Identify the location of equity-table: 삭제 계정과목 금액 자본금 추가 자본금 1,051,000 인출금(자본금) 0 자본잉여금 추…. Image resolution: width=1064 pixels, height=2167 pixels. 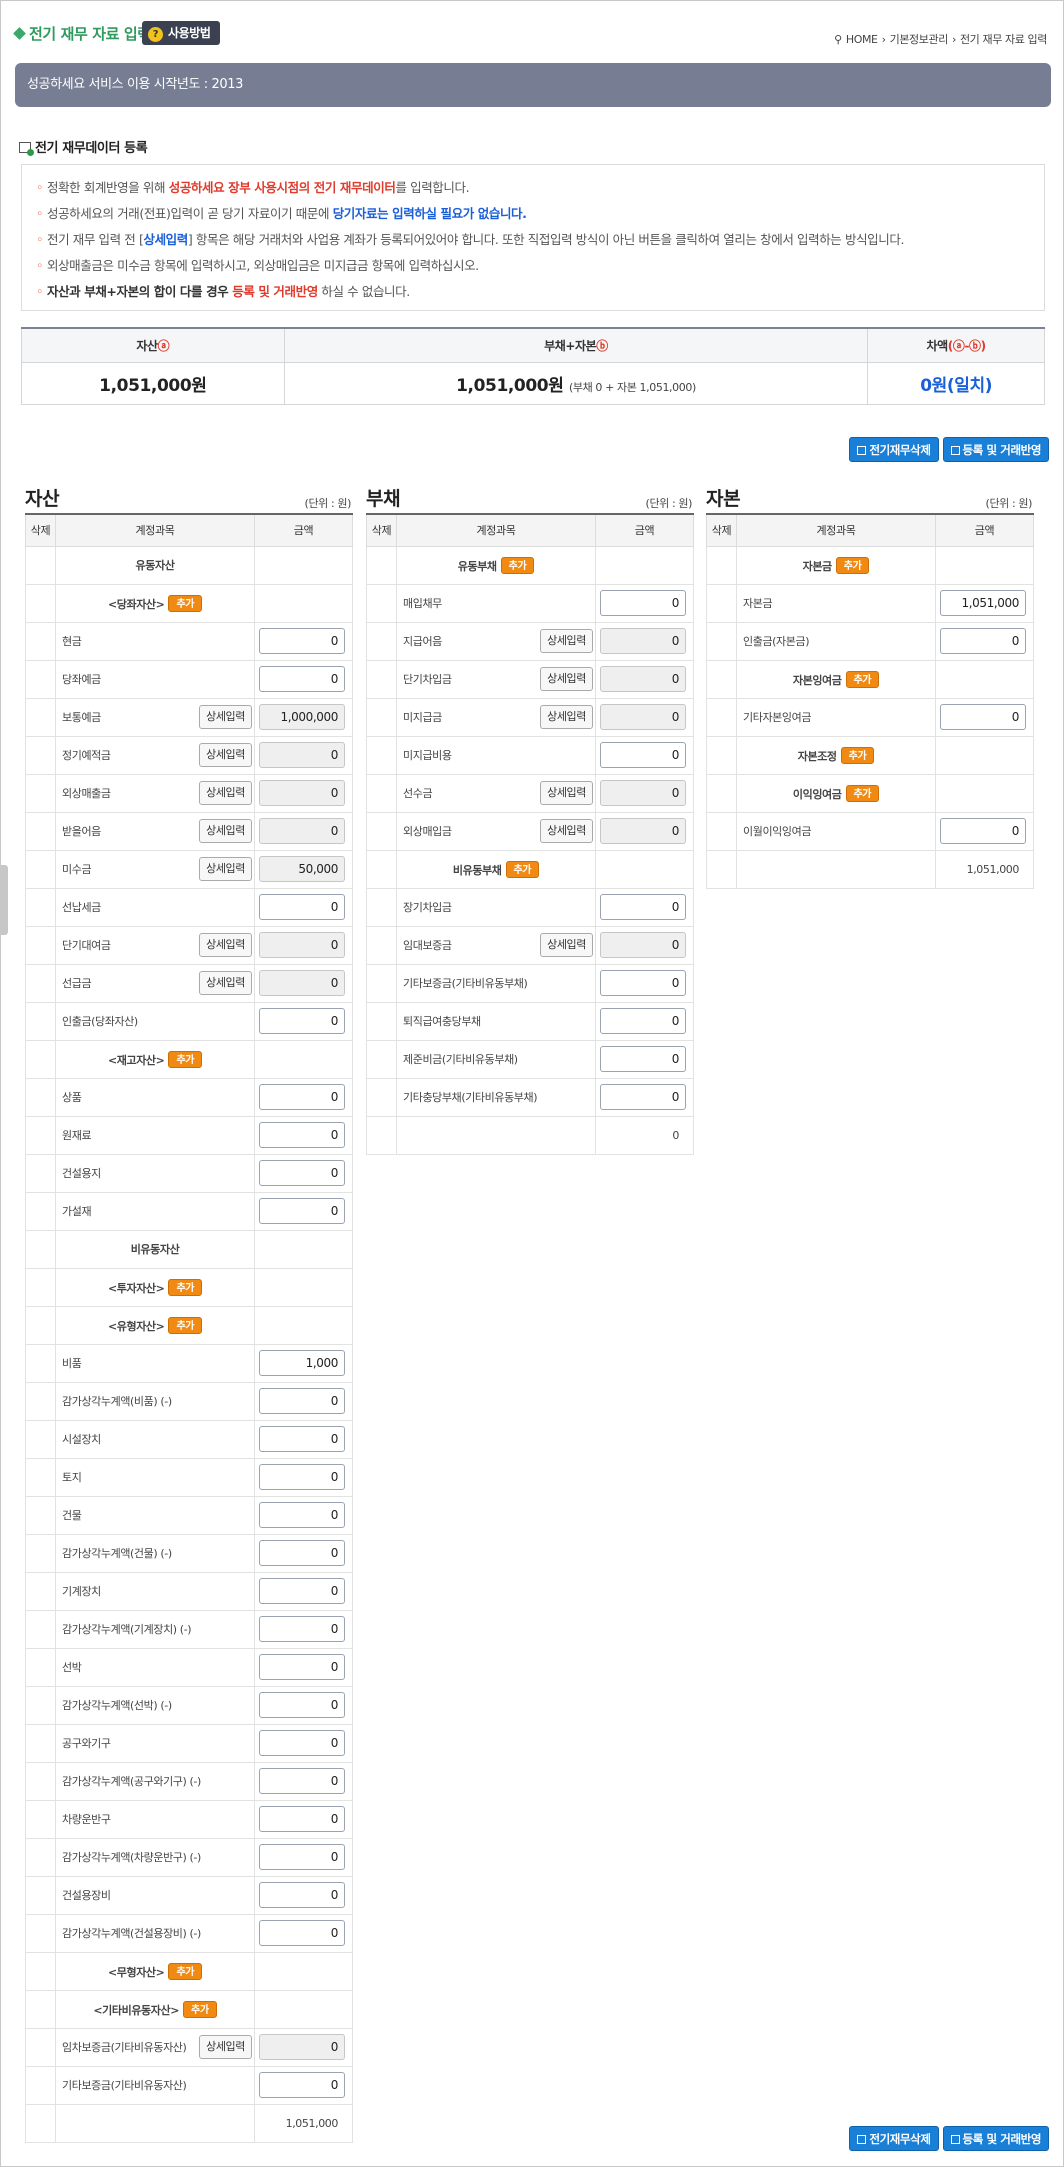
(870, 701).